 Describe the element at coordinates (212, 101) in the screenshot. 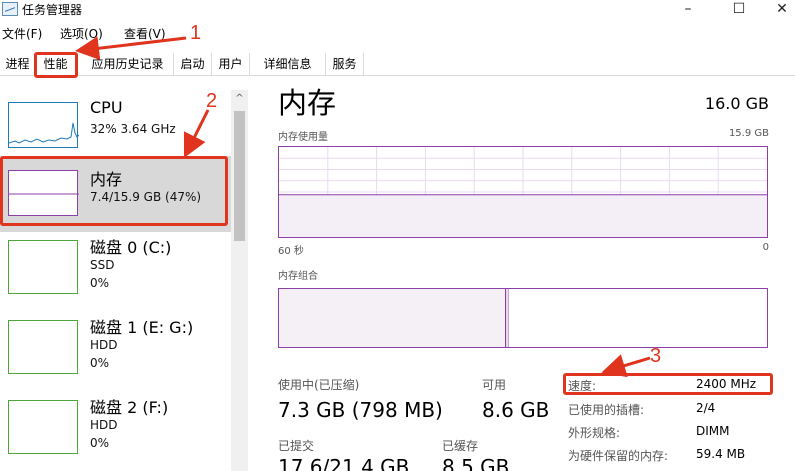

I see `annotation-label-2: 2` at that location.